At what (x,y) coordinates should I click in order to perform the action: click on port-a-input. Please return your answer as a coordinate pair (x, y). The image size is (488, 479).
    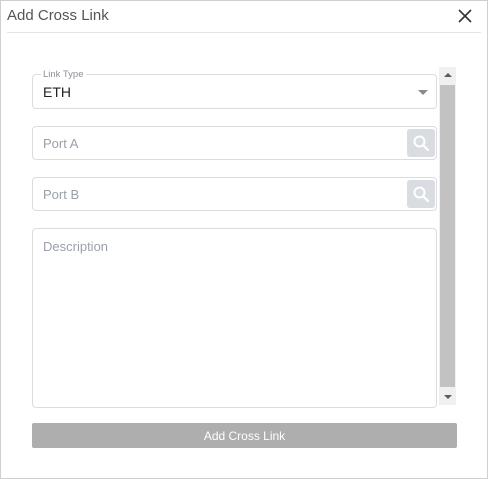
    Looking at the image, I should click on (218, 143).